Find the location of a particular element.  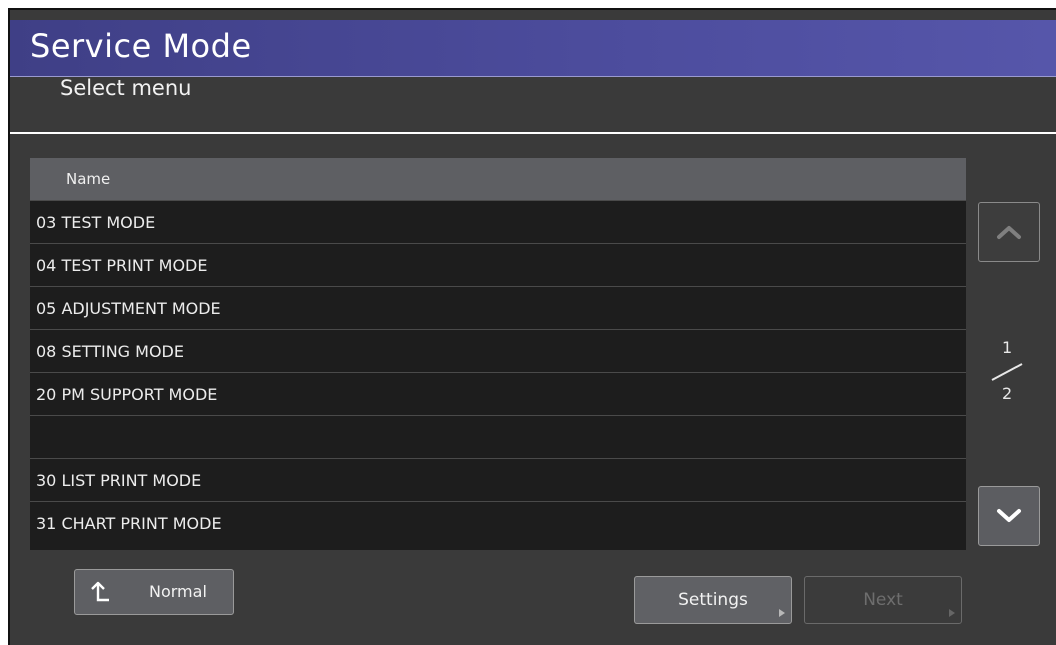

title-bar: Service Mode is located at coordinates (533, 48).